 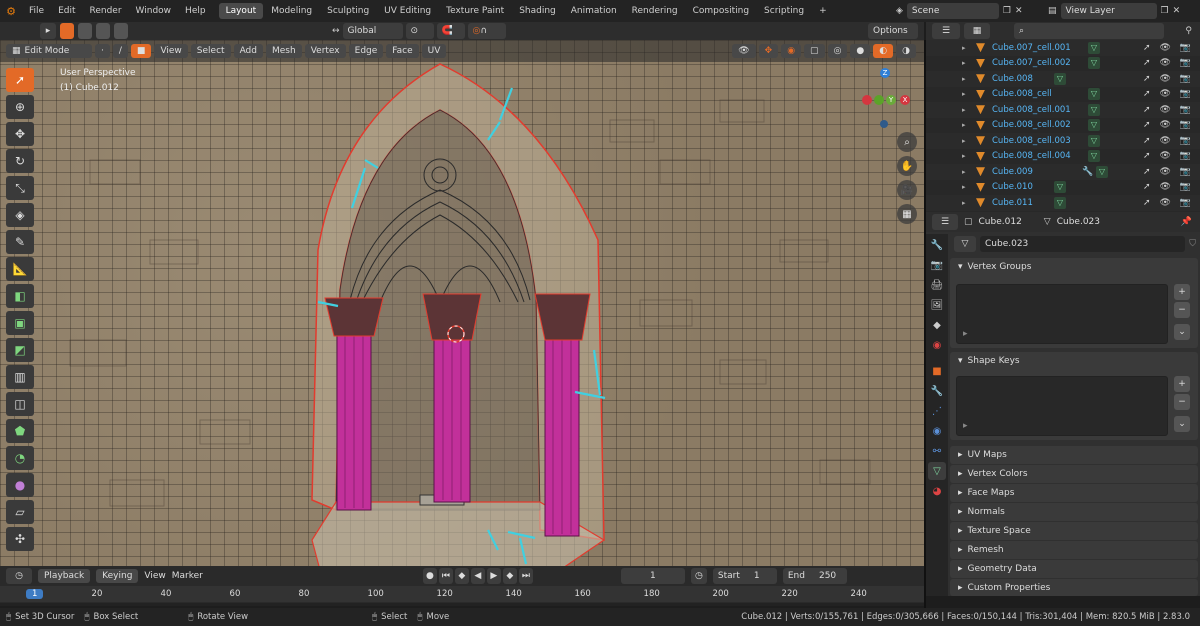 I want to click on outliner-row: ▸ Cube.008_cell.003 ▽ ➚ 👁 📷, so click(x=1063, y=141).